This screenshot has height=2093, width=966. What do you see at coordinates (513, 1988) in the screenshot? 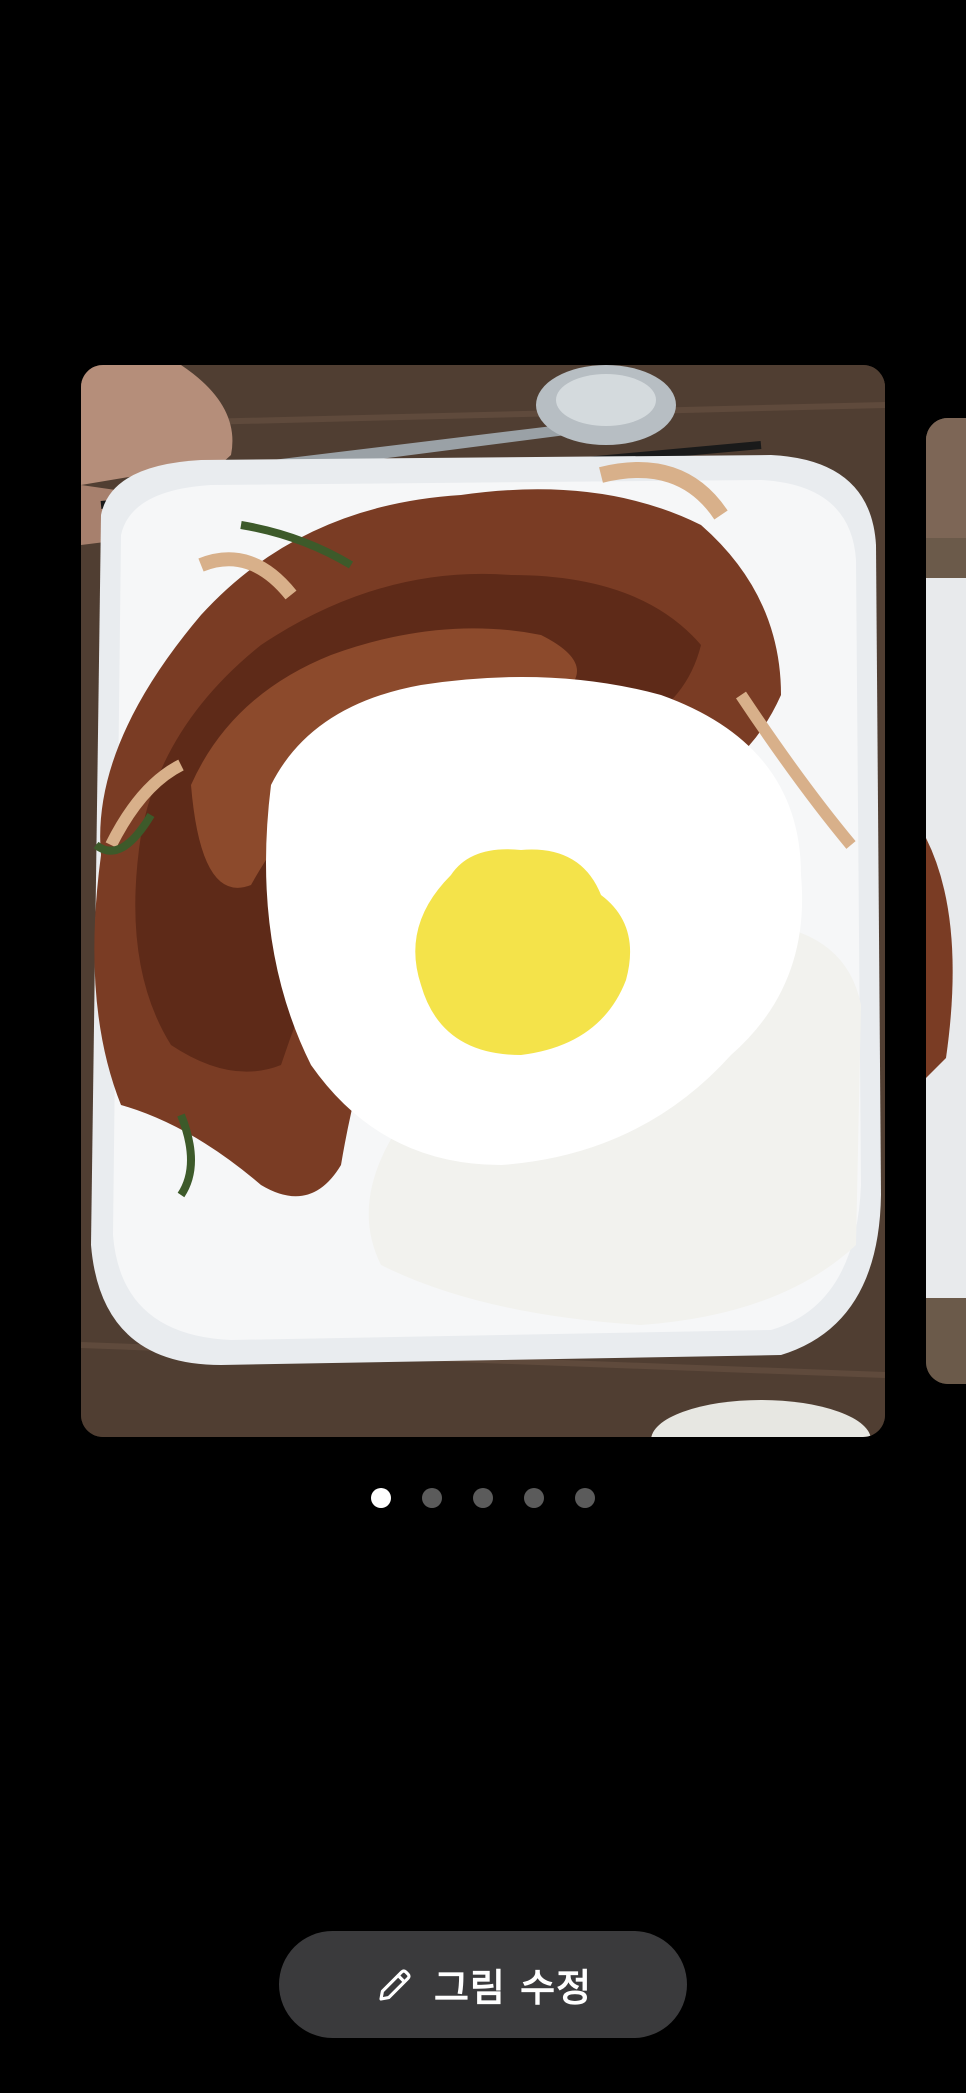
I see `edit-image-label: 그림 수정` at bounding box center [513, 1988].